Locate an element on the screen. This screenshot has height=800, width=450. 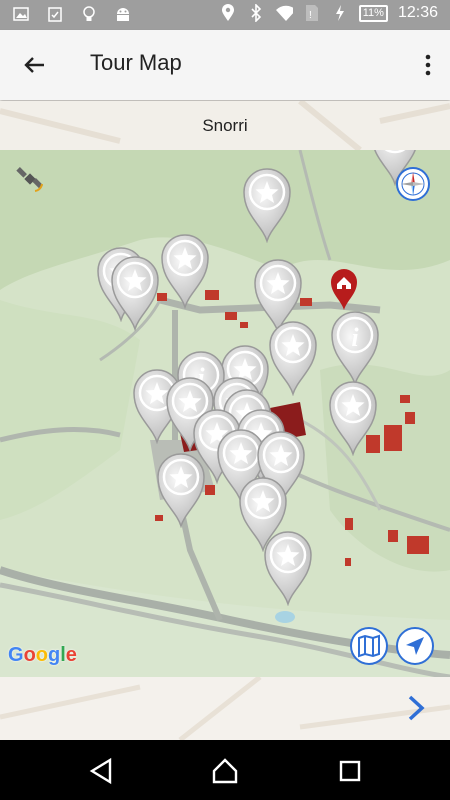
battery-level: 11% is located at coordinates (373, 13).